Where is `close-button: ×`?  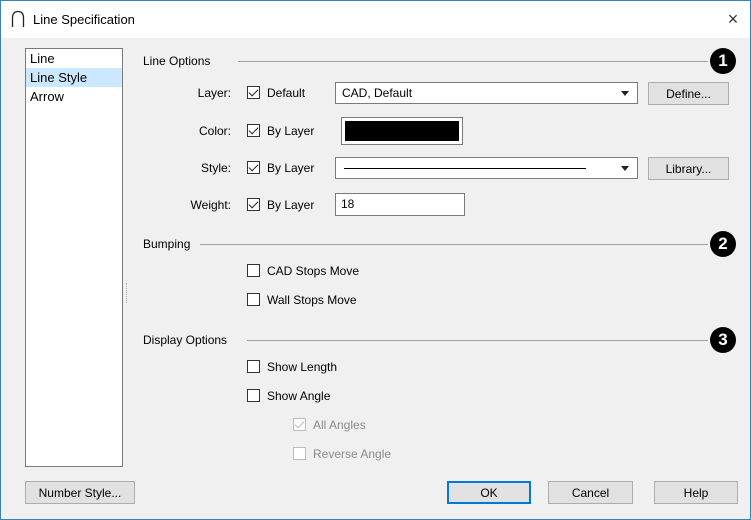 close-button: × is located at coordinates (733, 19).